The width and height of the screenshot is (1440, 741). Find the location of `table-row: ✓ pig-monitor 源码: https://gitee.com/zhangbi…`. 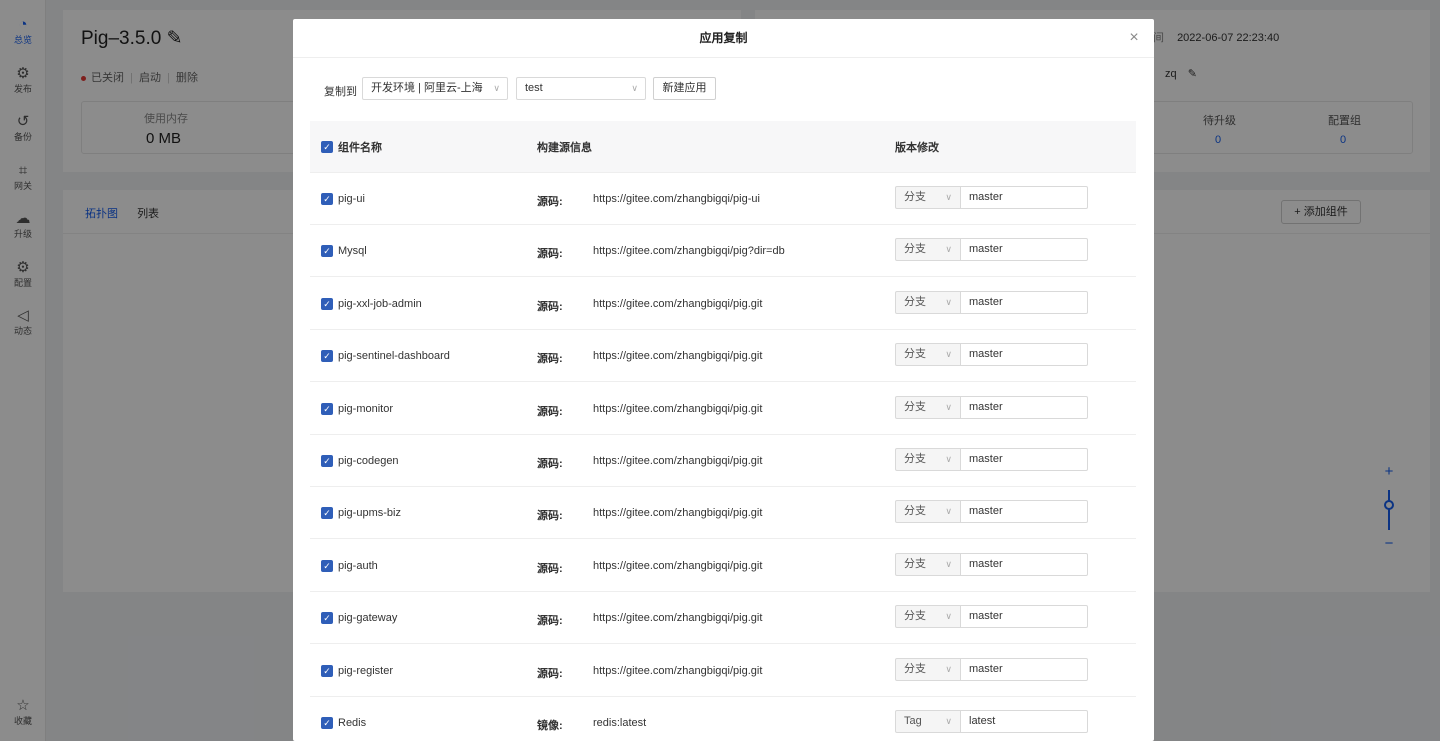

table-row: ✓ pig-monitor 源码: https://gitee.com/zhangbi… is located at coordinates (723, 409).